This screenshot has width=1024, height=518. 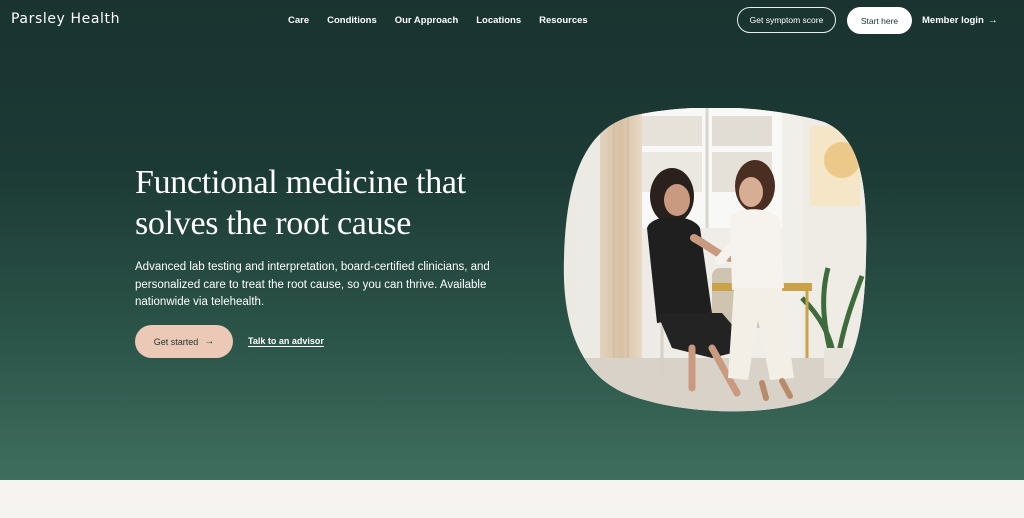 I want to click on below-fold-section, so click(x=512, y=499).